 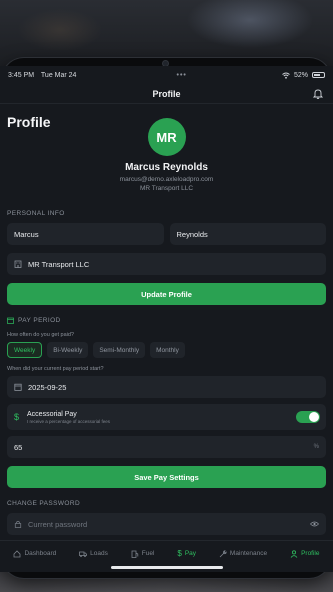 I want to click on change-password-label: CHANGE PASSWORD, so click(x=44, y=503).